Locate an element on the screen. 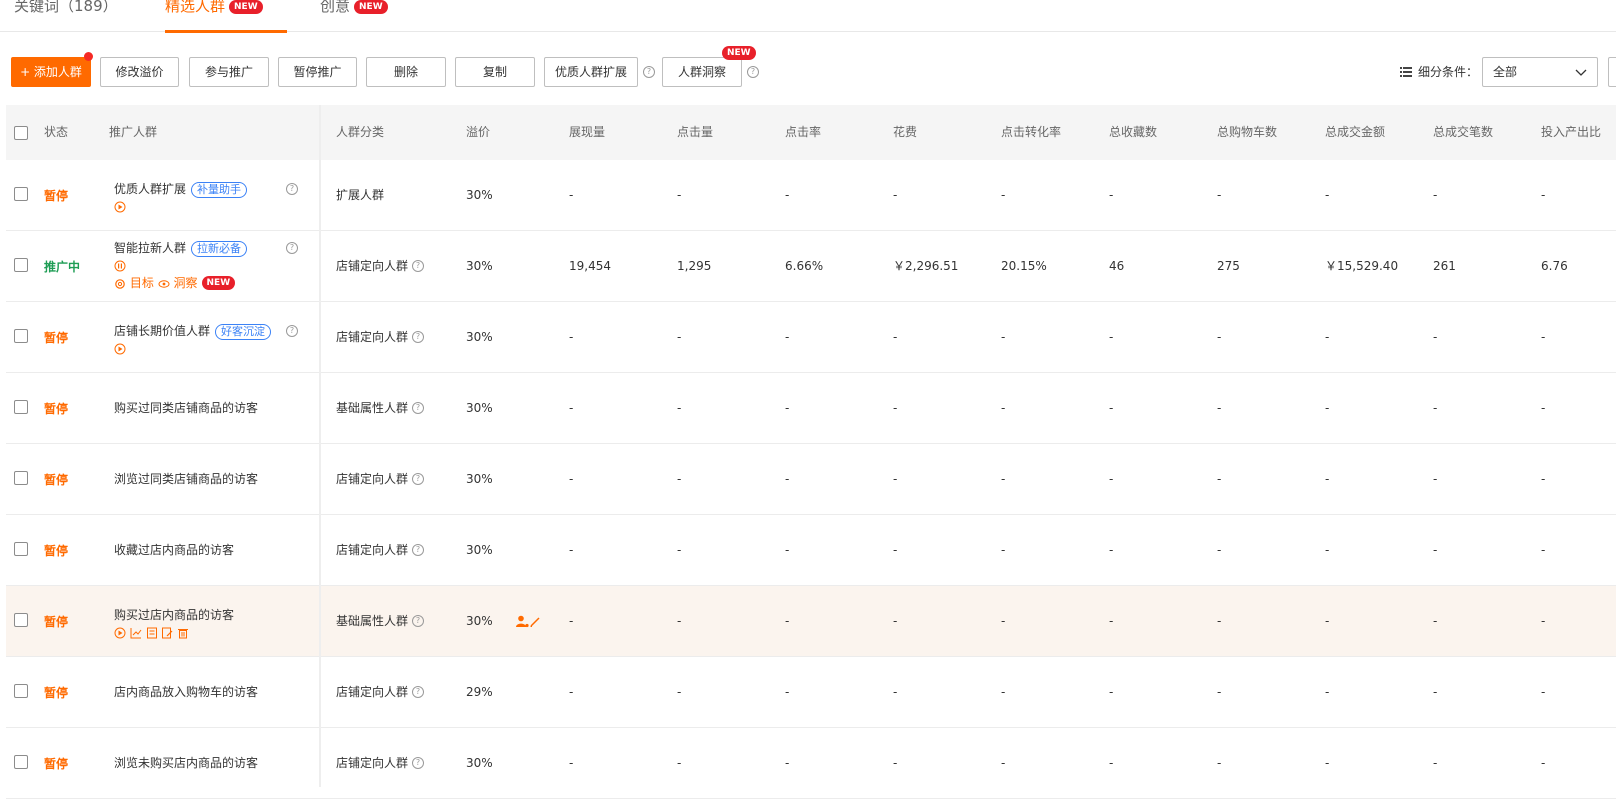  row-actions is located at coordinates (151, 632).